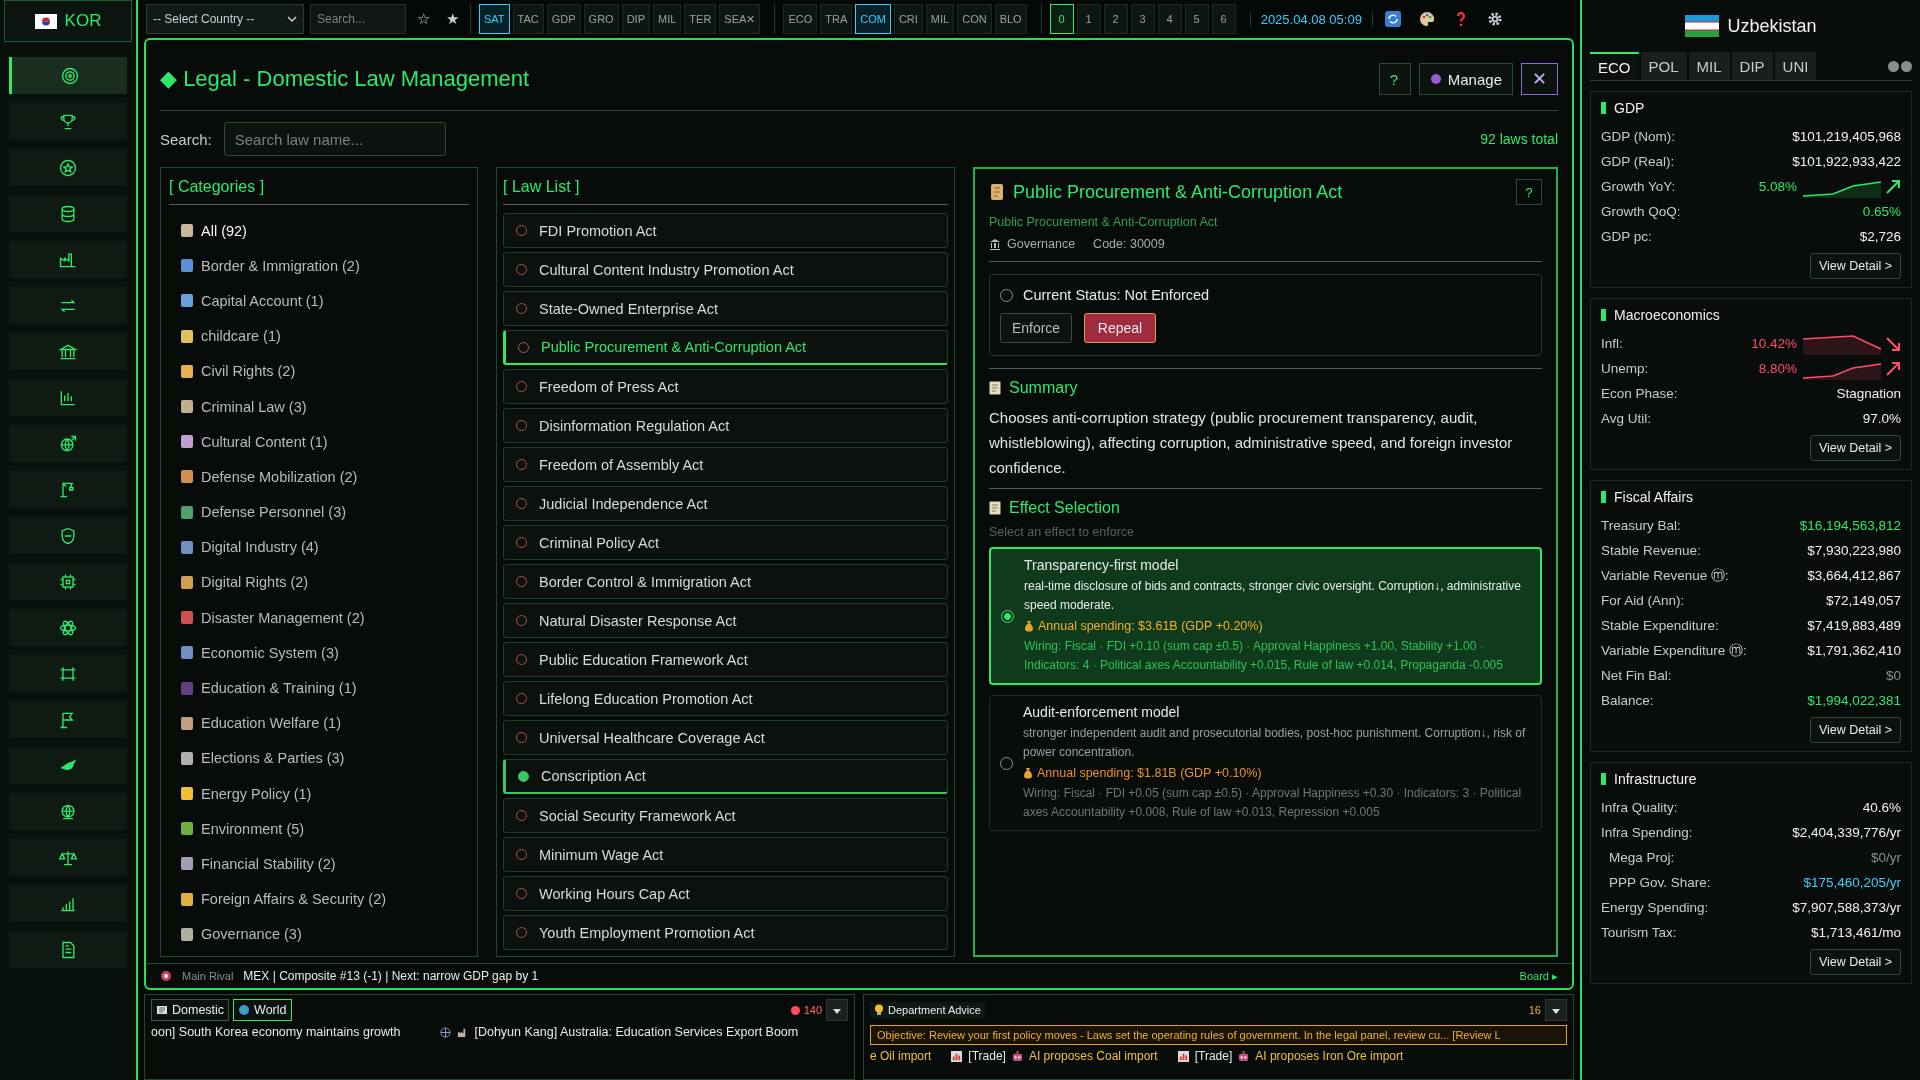 The width and height of the screenshot is (1920, 1080). I want to click on law-item: Border Control & Immigration Act, so click(725, 581).